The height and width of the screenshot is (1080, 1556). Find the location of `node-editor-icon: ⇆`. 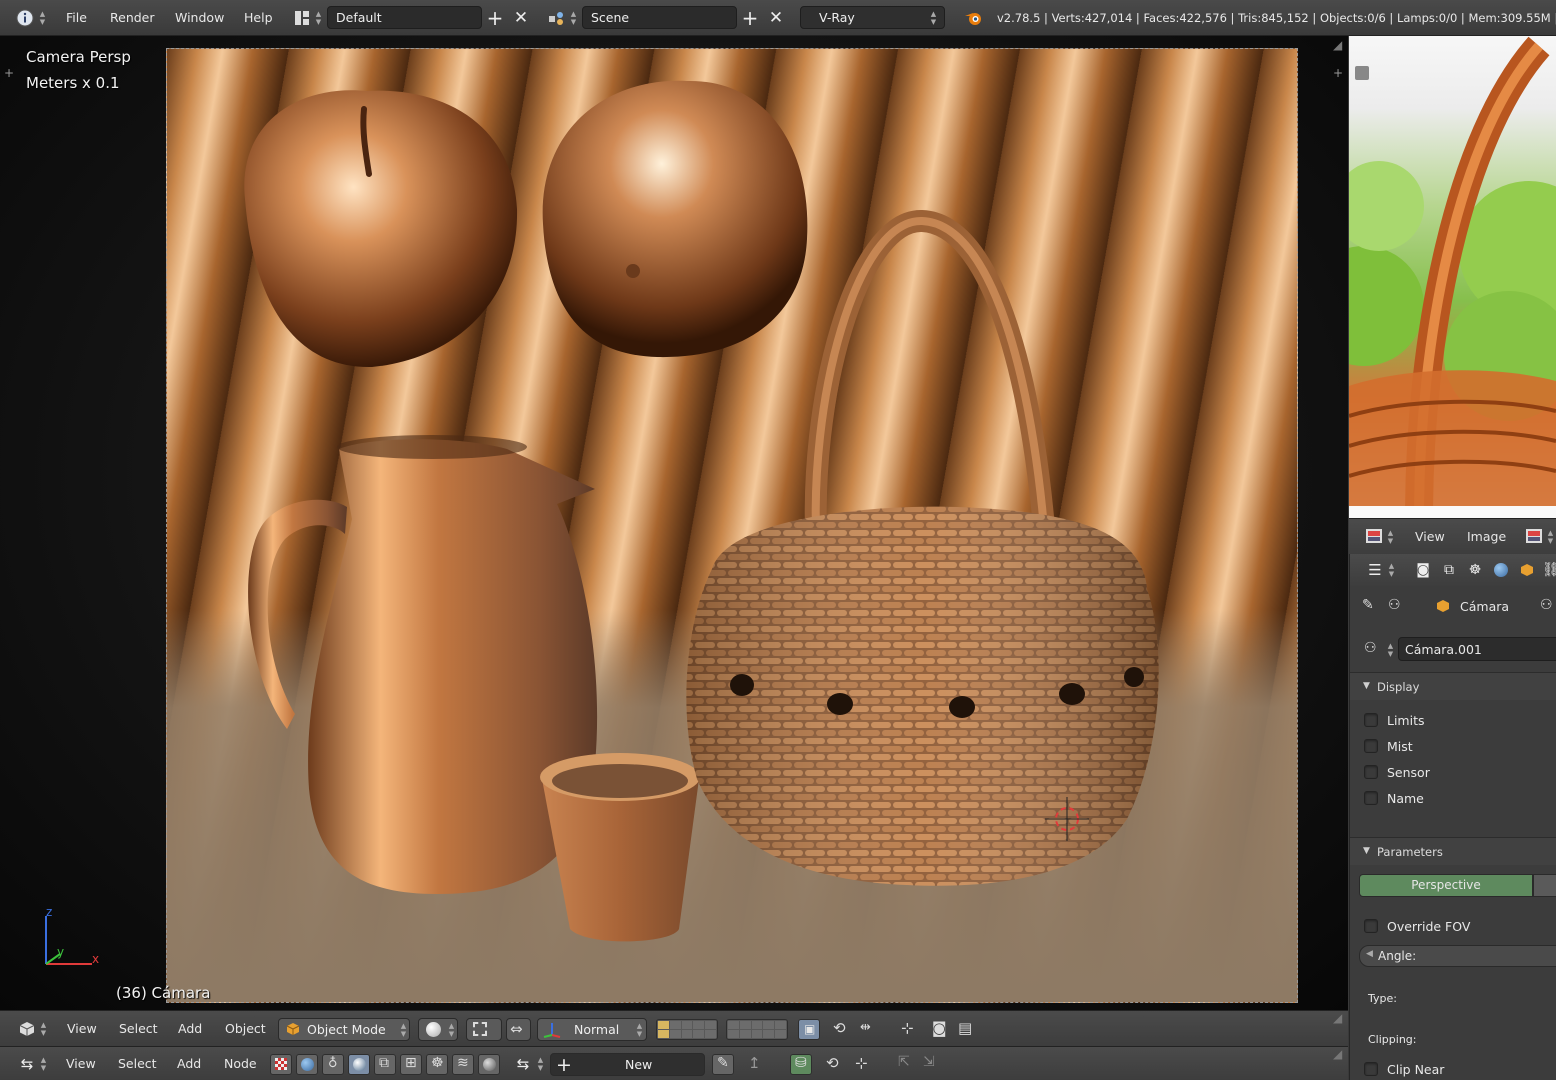

node-editor-icon: ⇆ is located at coordinates (27, 1064).